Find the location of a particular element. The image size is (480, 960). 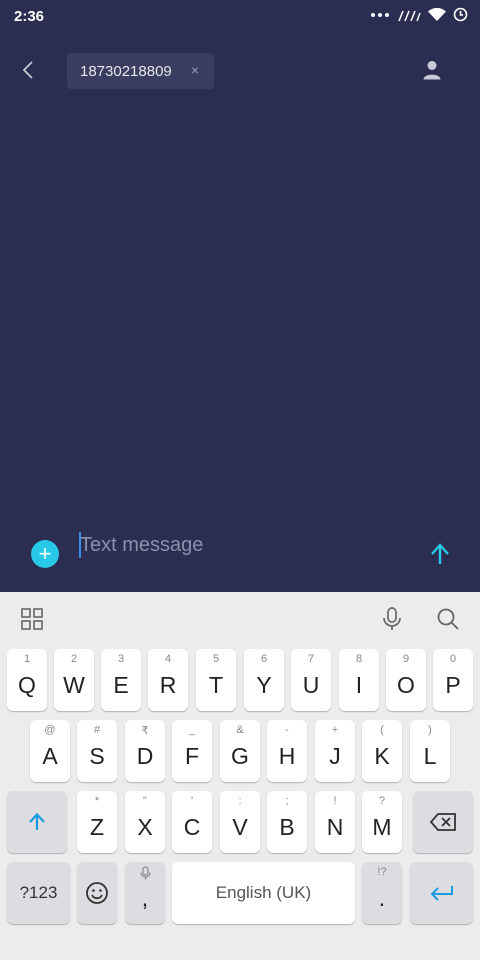

recipient-chip: 18730218809 × is located at coordinates (140, 71).